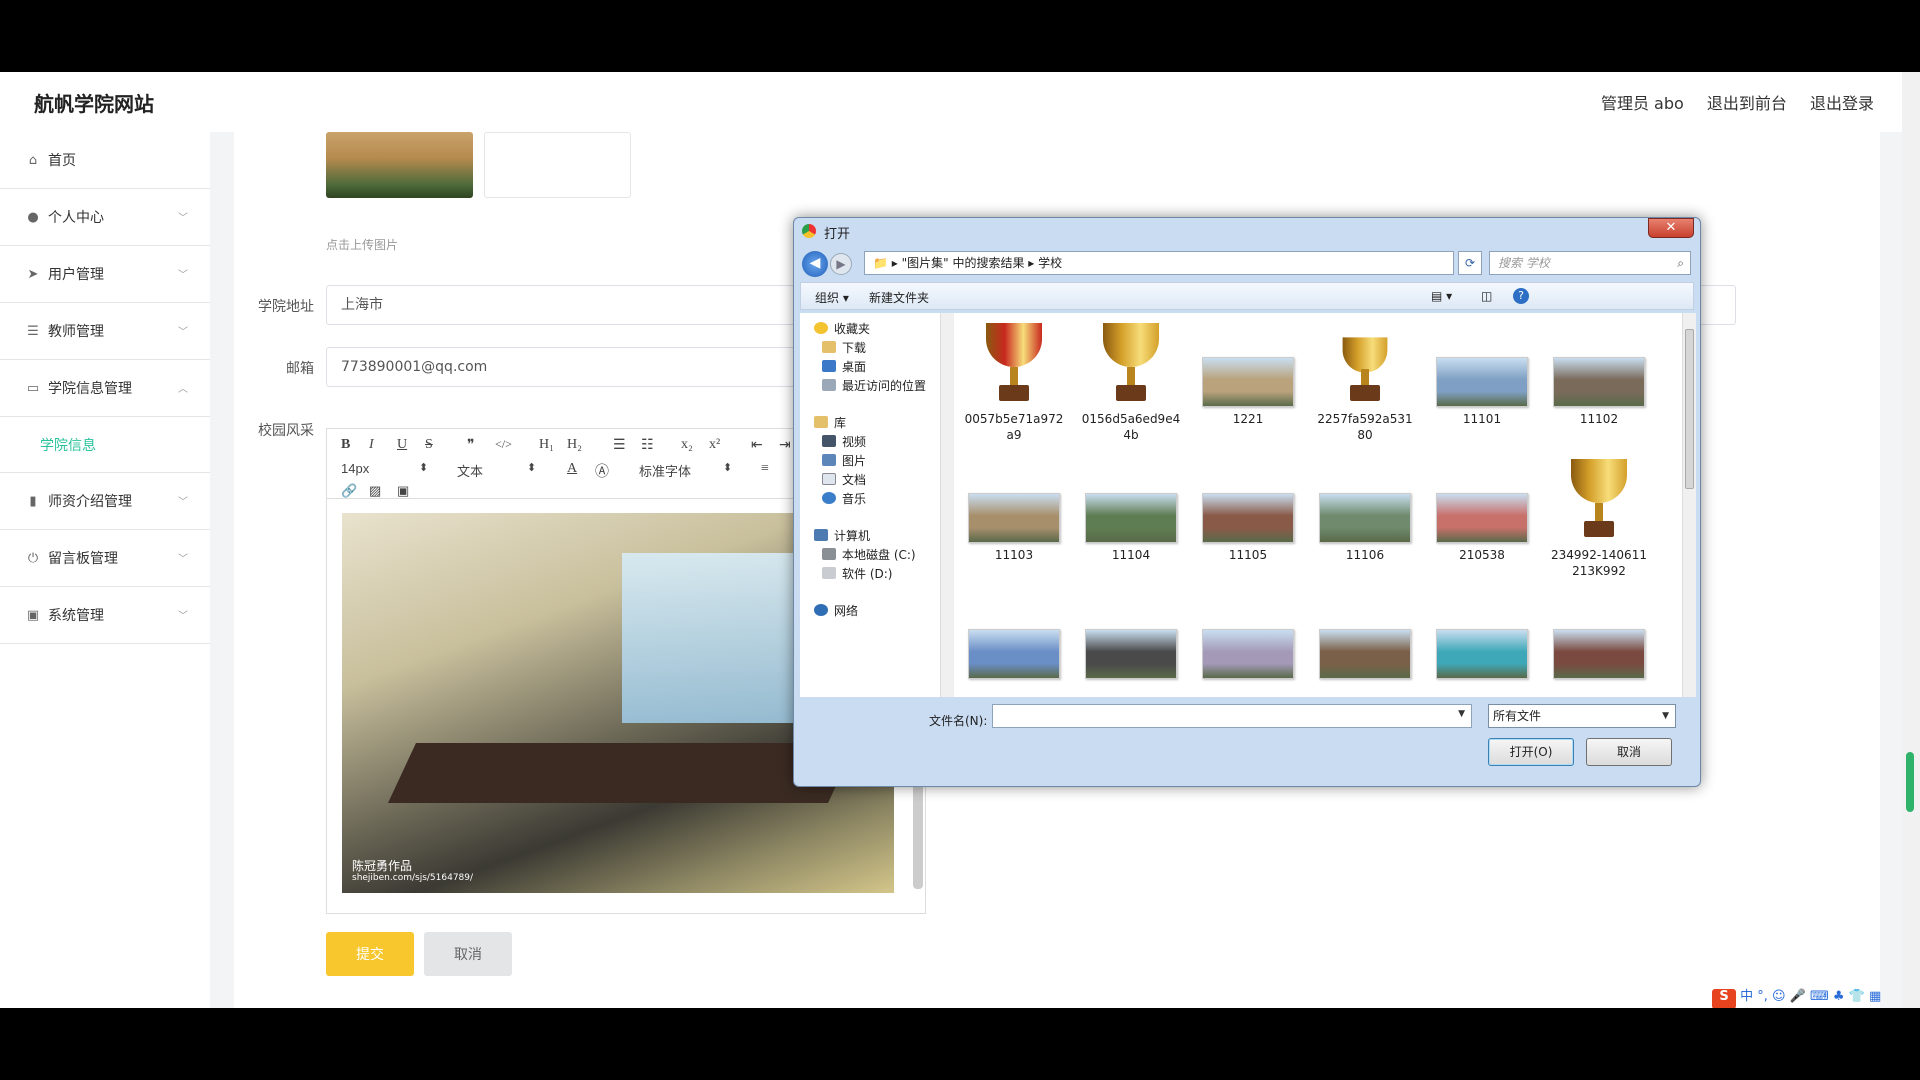 The width and height of the screenshot is (1920, 1080). I want to click on dialog-cancel-button: 取消, so click(1629, 752).